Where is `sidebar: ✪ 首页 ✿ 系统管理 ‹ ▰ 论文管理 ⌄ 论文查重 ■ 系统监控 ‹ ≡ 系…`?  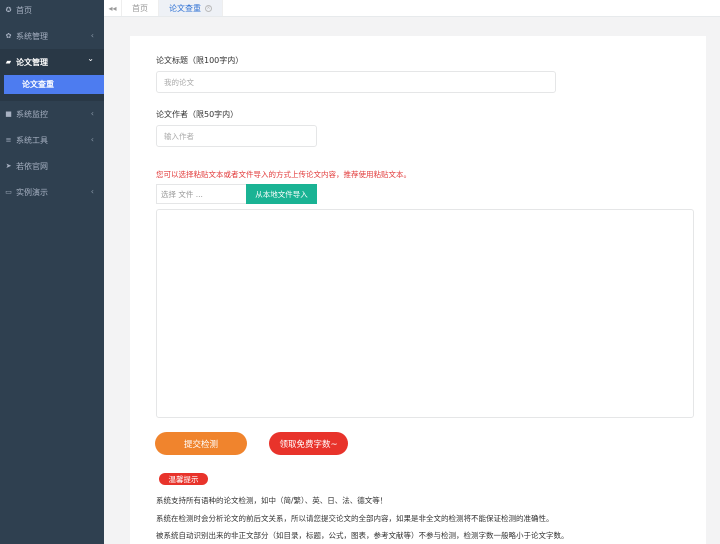
sidebar: ✪ 首页 ✿ 系统管理 ‹ ▰ 论文管理 ⌄ 论文查重 ■ 系统监控 ‹ ≡ 系… is located at coordinates (52, 272).